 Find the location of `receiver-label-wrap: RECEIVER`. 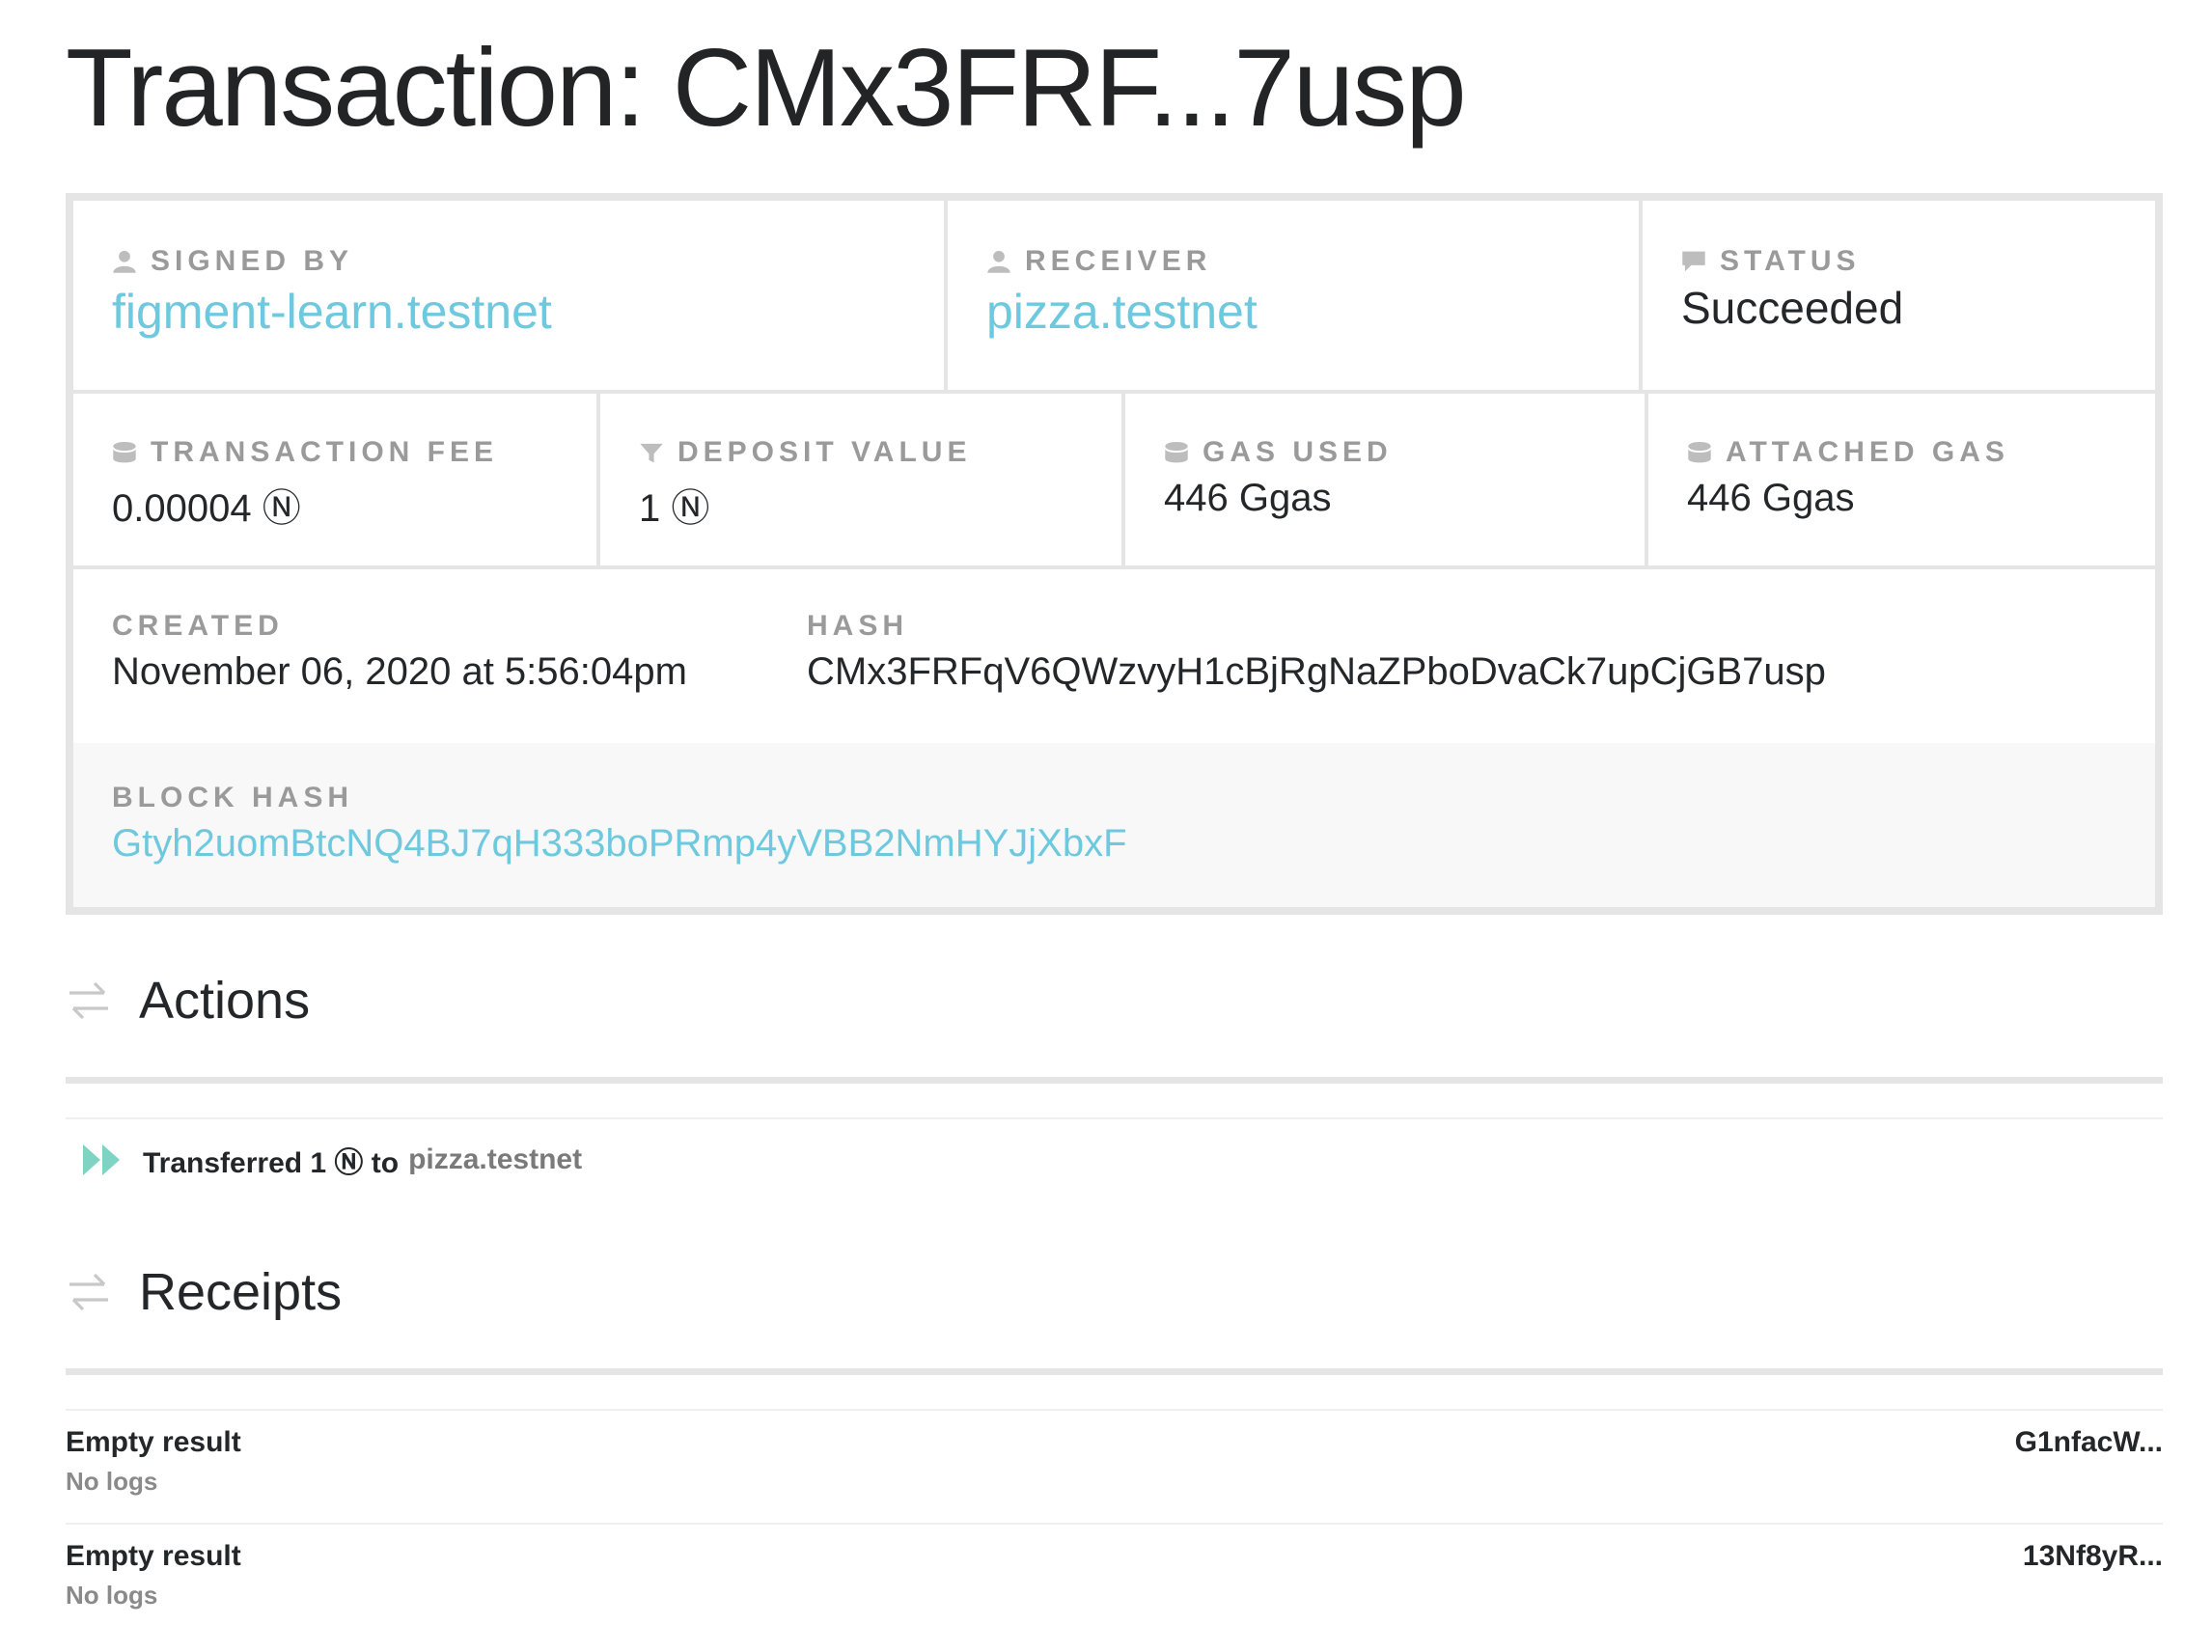

receiver-label-wrap: RECEIVER is located at coordinates (1098, 261).